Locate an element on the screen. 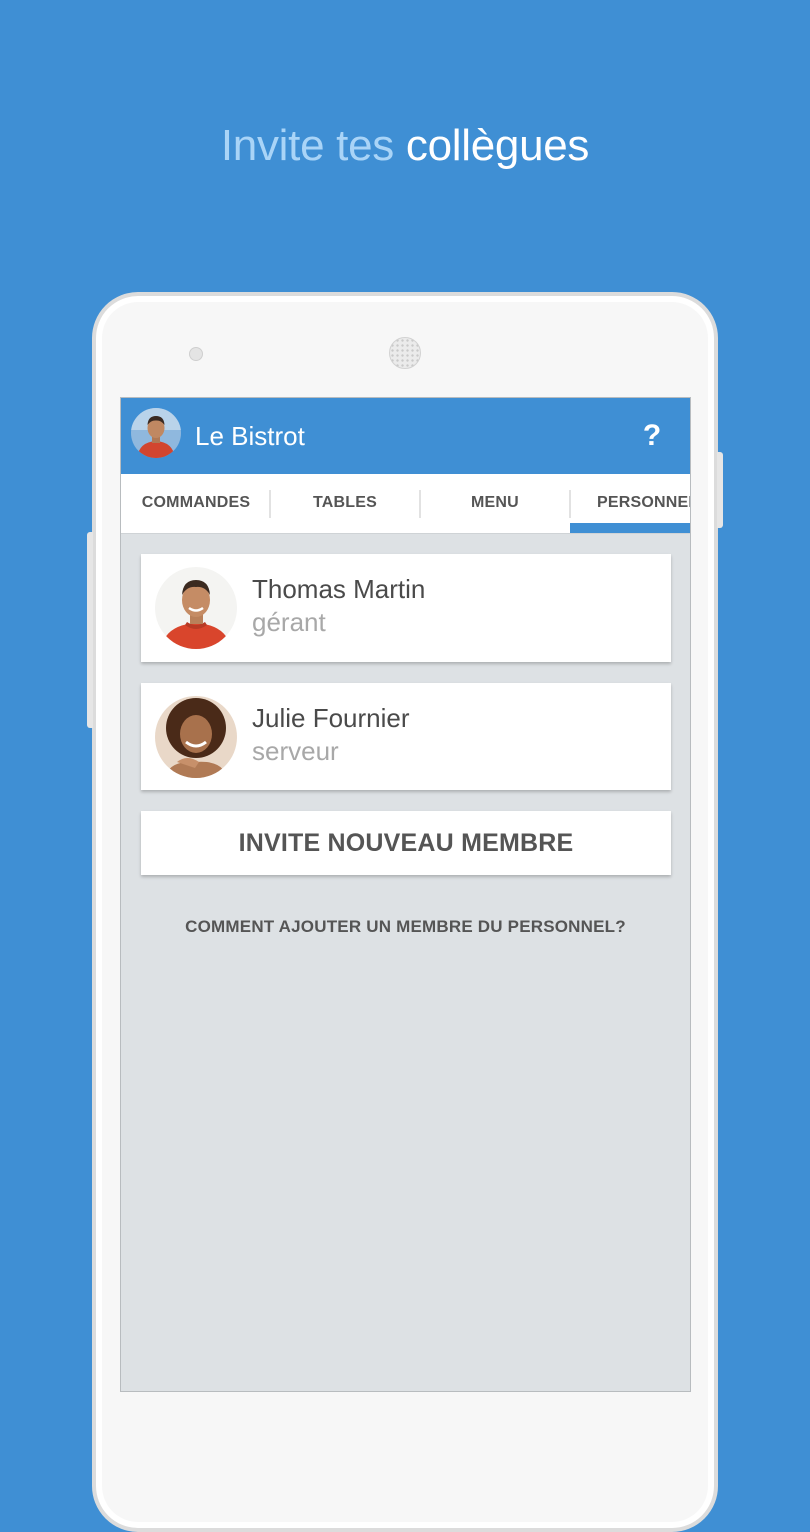  staff-photo-julie is located at coordinates (196, 737).